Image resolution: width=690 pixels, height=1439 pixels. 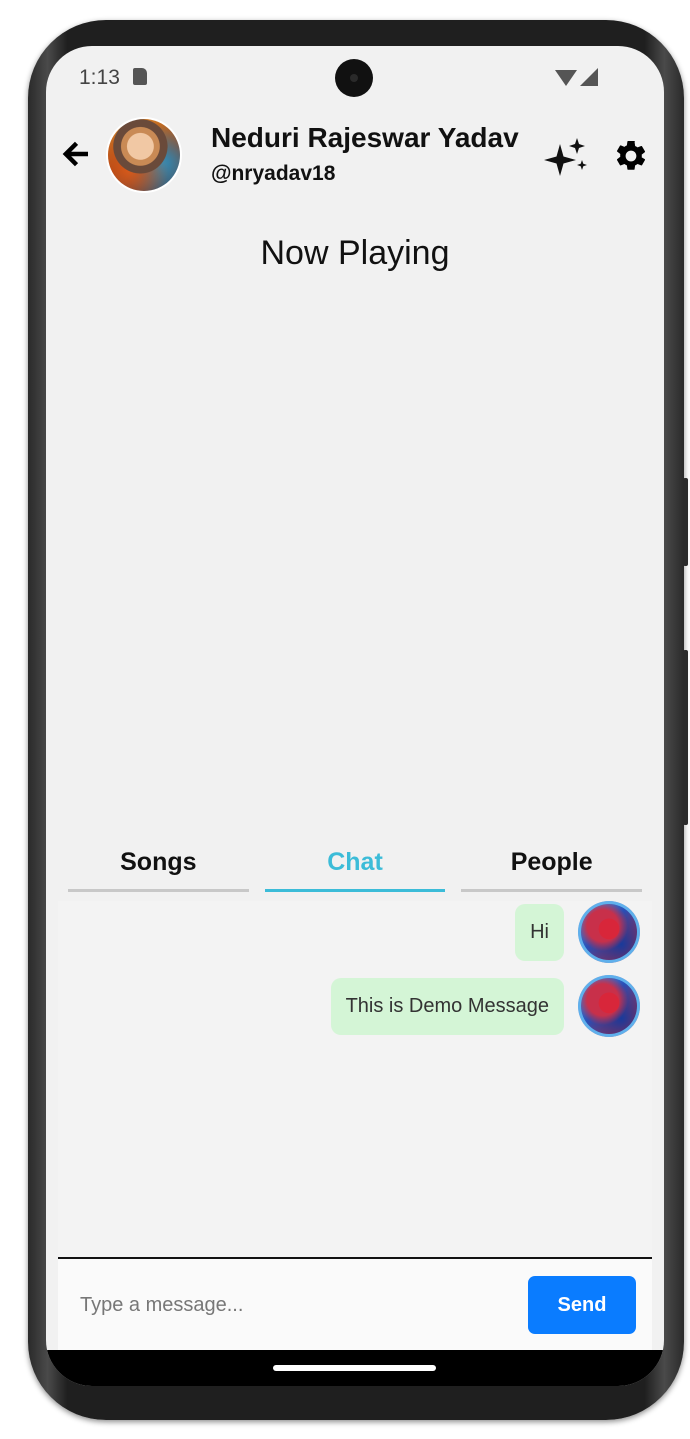 I want to click on message-composer: Send, so click(x=355, y=1305).